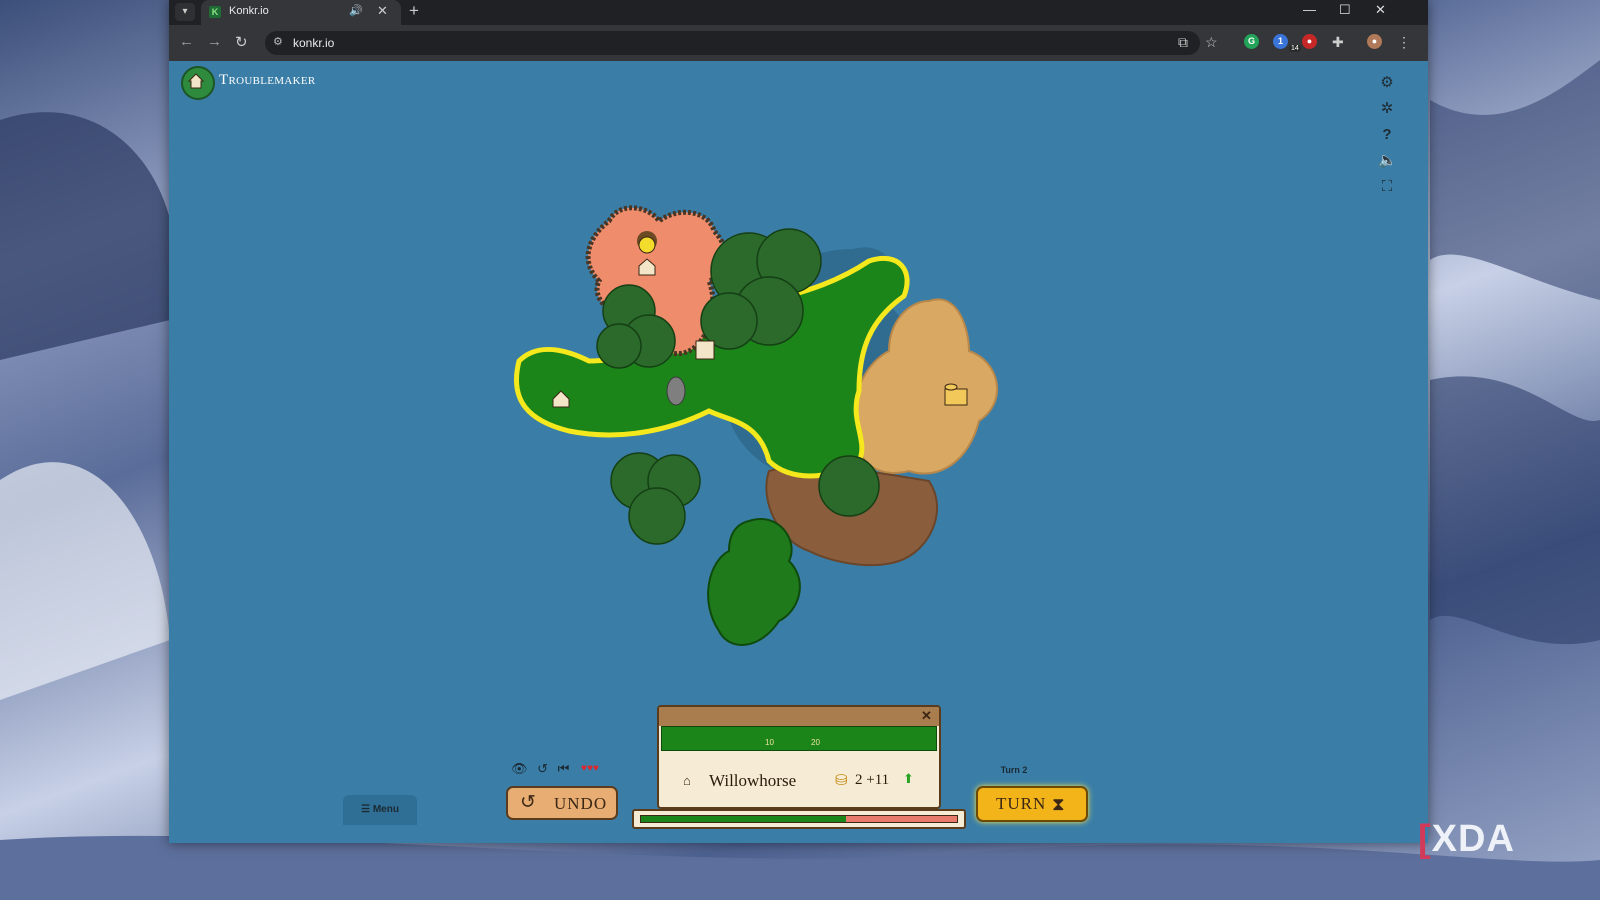  I want to click on gold-coins-icon: ⛁, so click(841, 780).